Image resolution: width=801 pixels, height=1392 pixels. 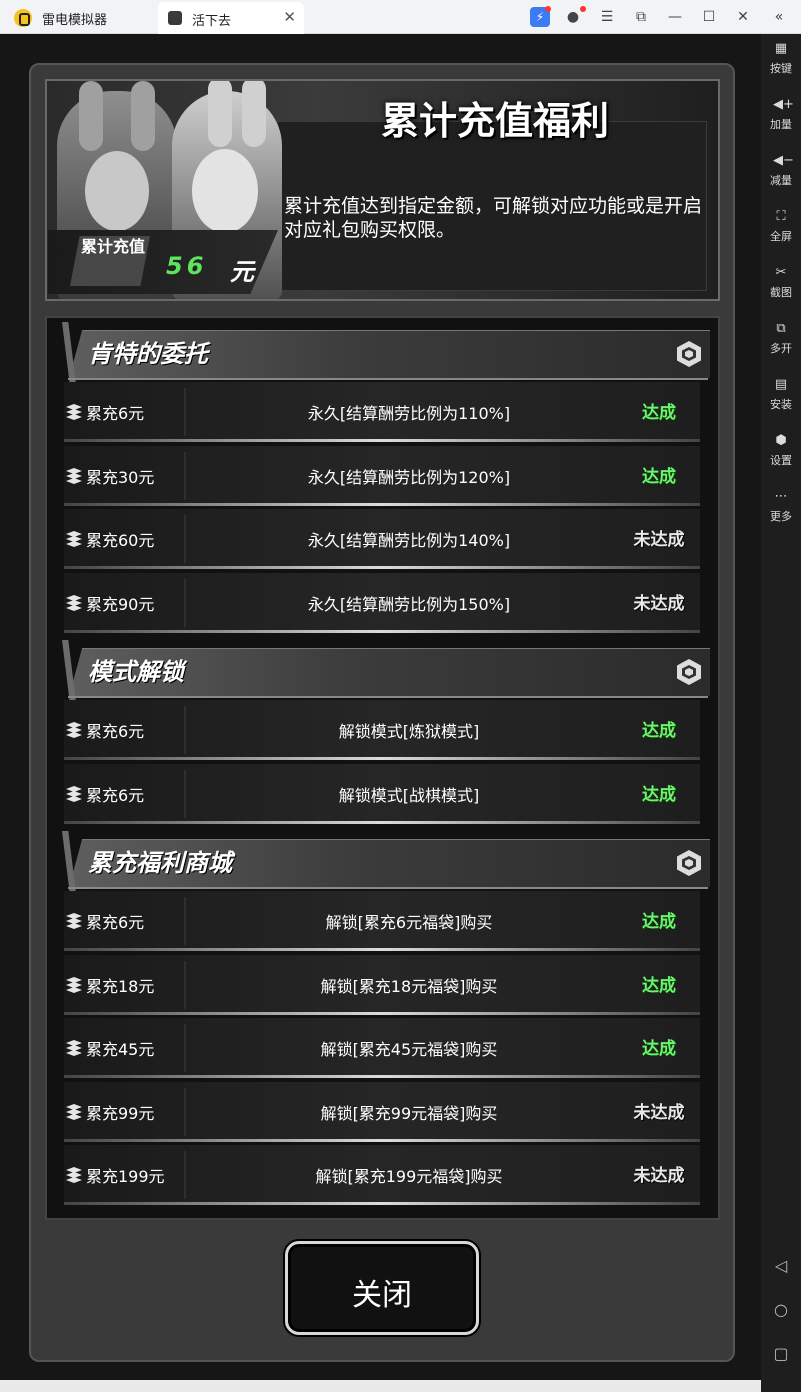 I want to click on reward-row: 累充6元 解锁模式[战棋模式] 达成, so click(x=382, y=794).